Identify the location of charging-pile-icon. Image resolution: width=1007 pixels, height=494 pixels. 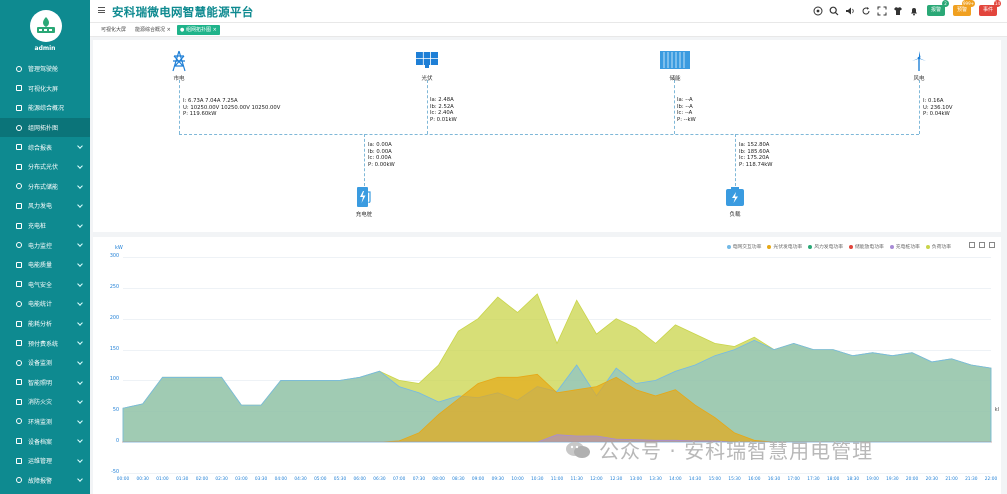
(364, 197).